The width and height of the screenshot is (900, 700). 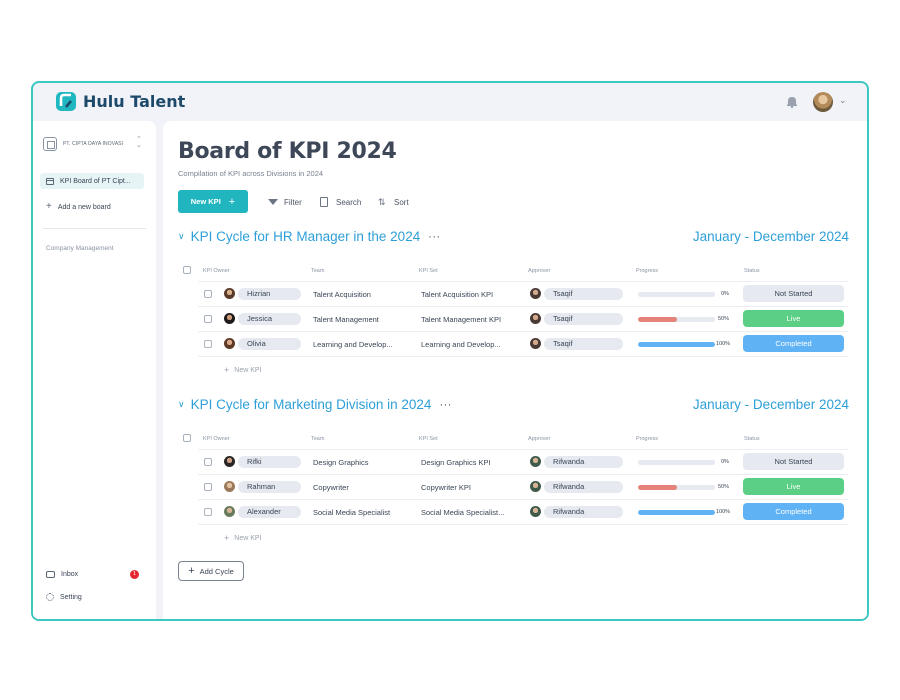 I want to click on add-cycle-button: + Add Cycle, so click(x=211, y=571).